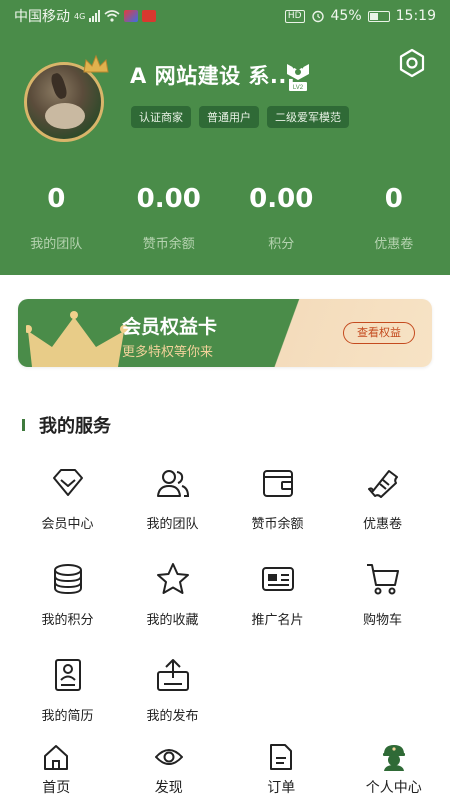  I want to click on tab-profile: 个人中心, so click(394, 770).